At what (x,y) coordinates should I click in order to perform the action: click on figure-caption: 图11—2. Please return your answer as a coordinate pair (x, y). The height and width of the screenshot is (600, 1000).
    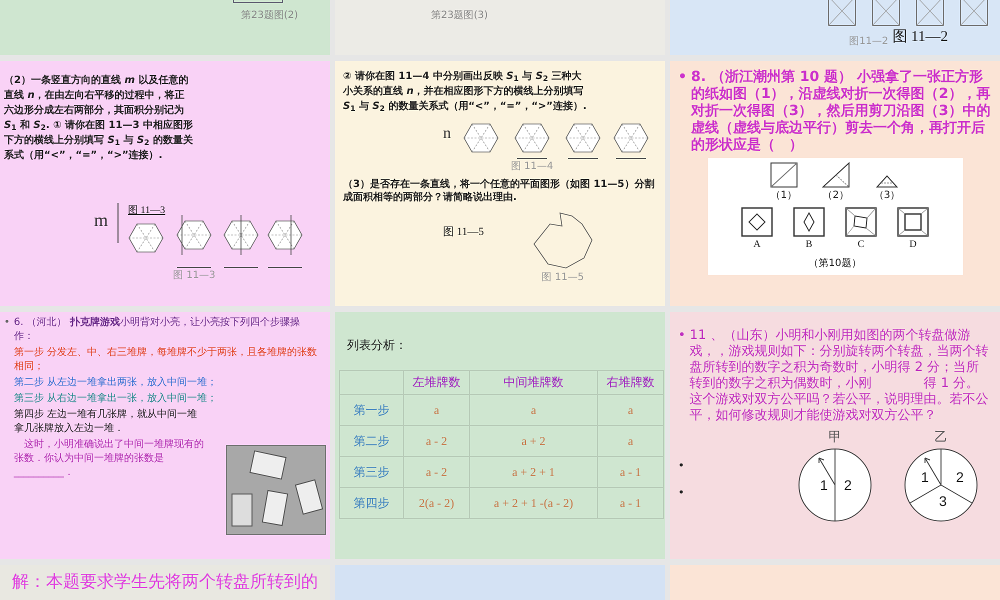
    Looking at the image, I should click on (868, 41).